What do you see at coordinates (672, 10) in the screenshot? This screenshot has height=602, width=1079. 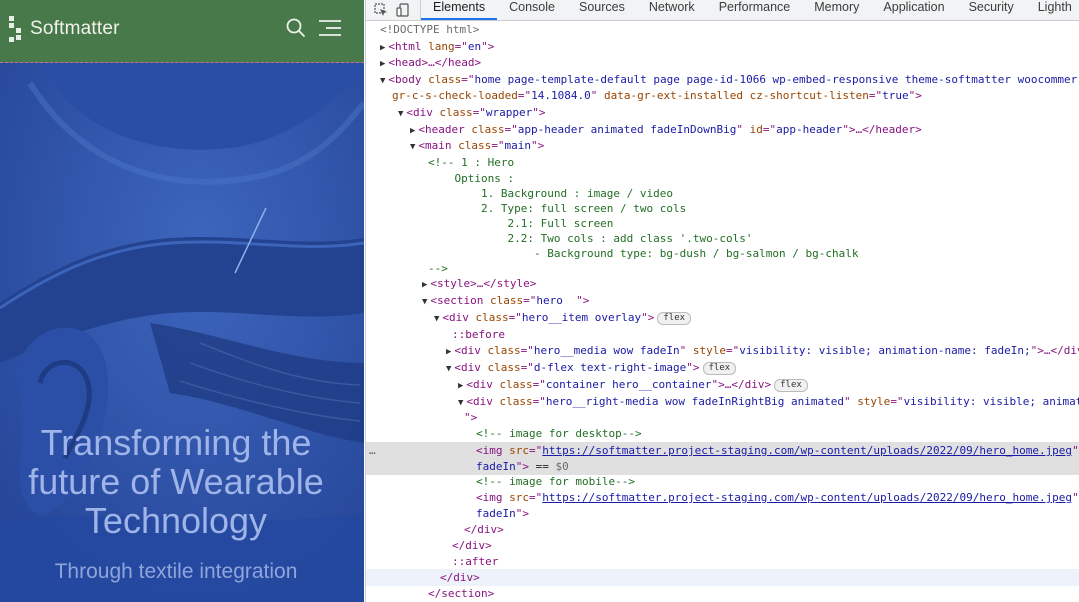 I see `tab-network: Network` at bounding box center [672, 10].